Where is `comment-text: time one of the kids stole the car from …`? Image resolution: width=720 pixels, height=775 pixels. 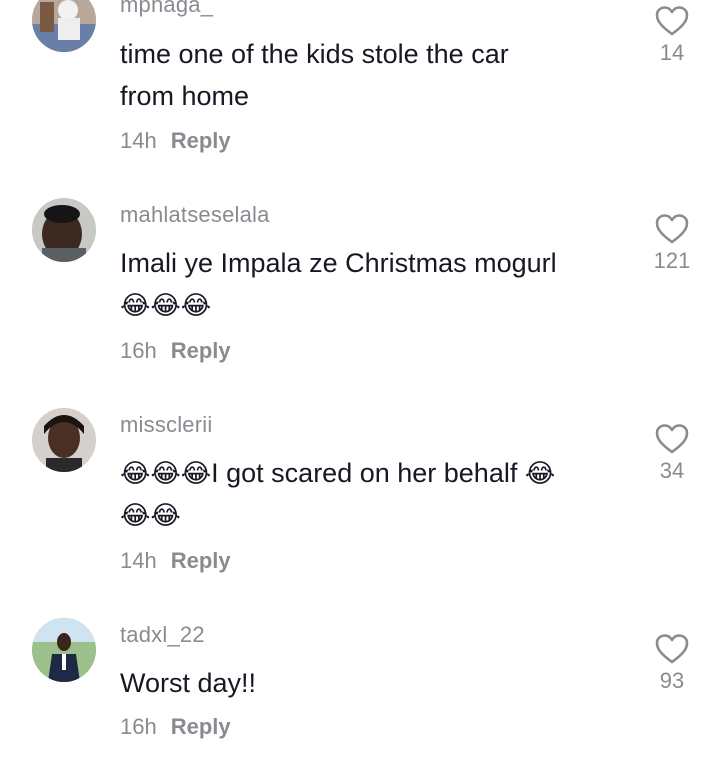 comment-text: time one of the kids stole the car from … is located at coordinates (314, 75).